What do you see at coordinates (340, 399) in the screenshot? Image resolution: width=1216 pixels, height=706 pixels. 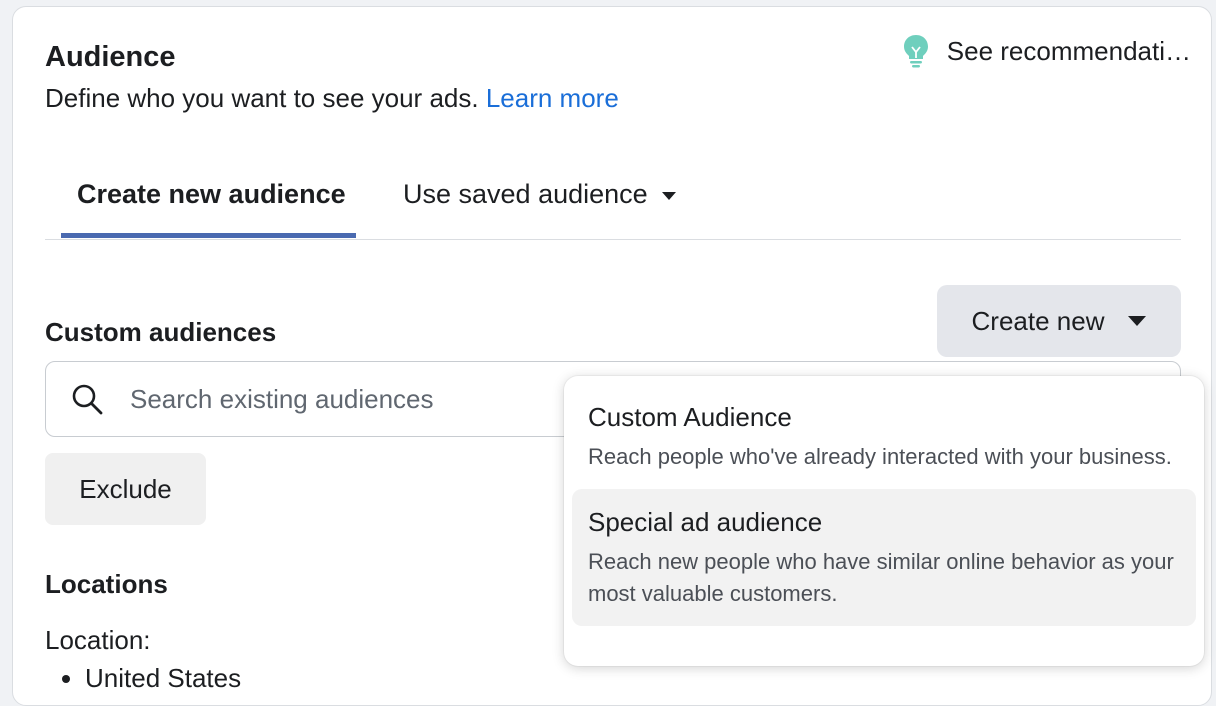 I see `search-input` at bounding box center [340, 399].